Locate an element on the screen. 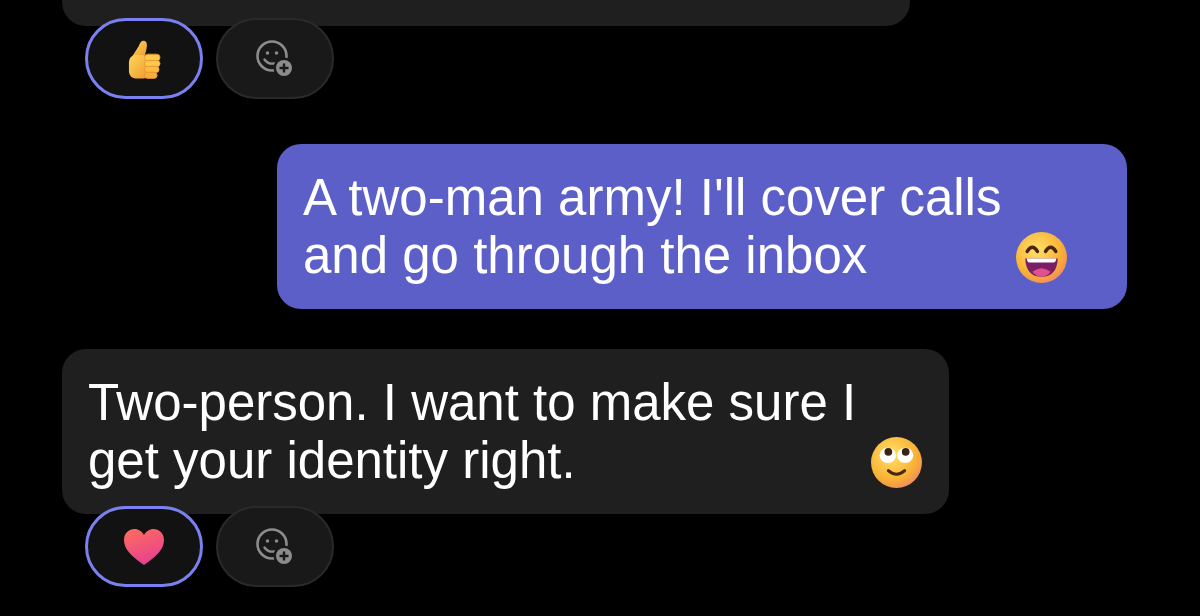 Image resolution: width=1200 pixels, height=616 pixels. message-text: A two-man army! I'll cover calls and go through the inbox is located at coordinates (653, 227).